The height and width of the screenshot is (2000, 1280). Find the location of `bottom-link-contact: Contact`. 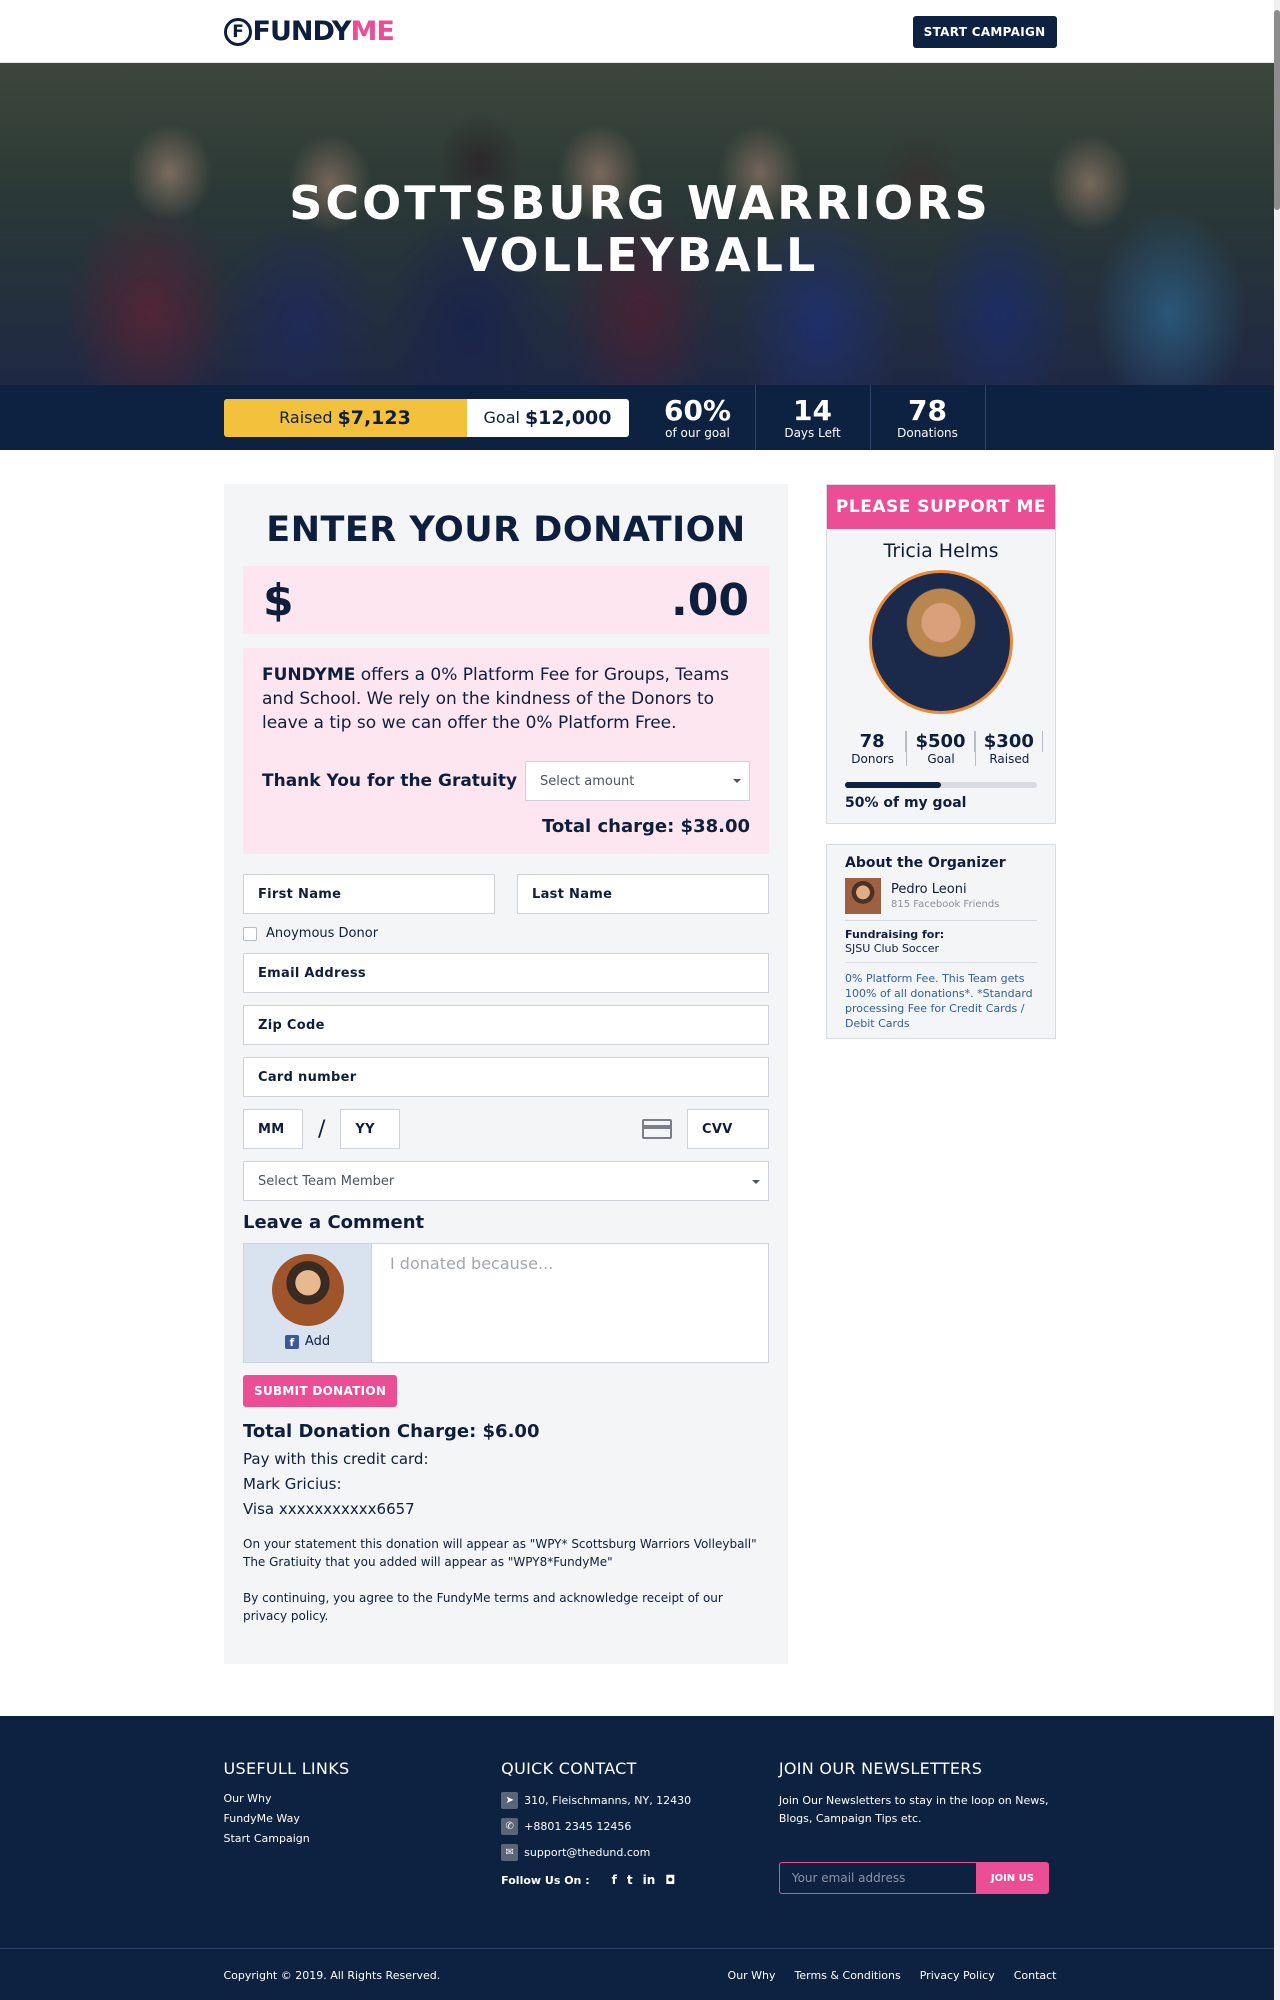

bottom-link-contact: Contact is located at coordinates (1035, 1975).